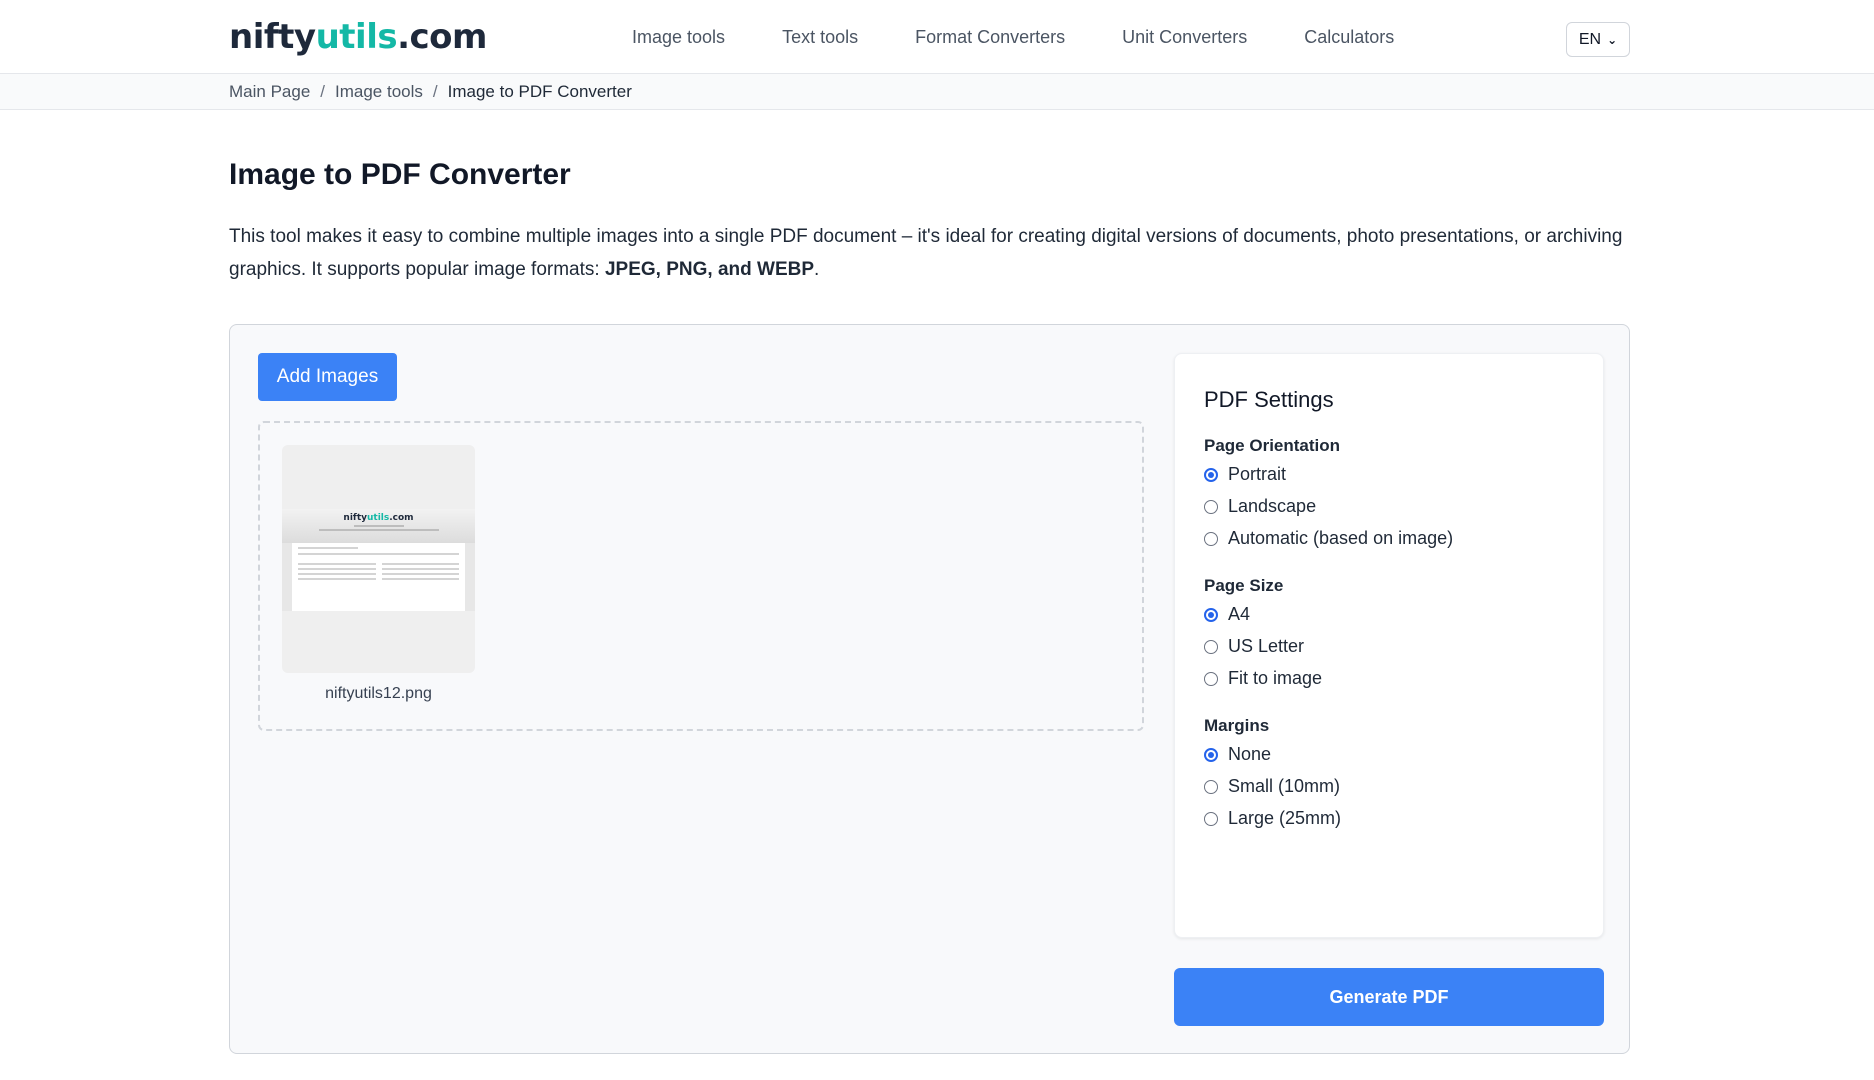 The width and height of the screenshot is (1874, 1080). What do you see at coordinates (379, 92) in the screenshot?
I see `breadcrumb-image-tools: Image tools` at bounding box center [379, 92].